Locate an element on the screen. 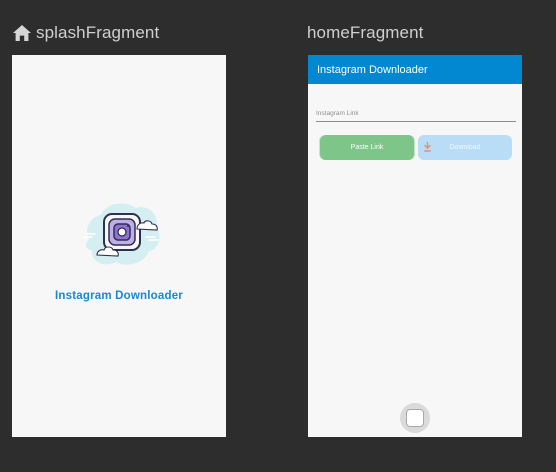  paste-link-button: Paste Link is located at coordinates (367, 147).